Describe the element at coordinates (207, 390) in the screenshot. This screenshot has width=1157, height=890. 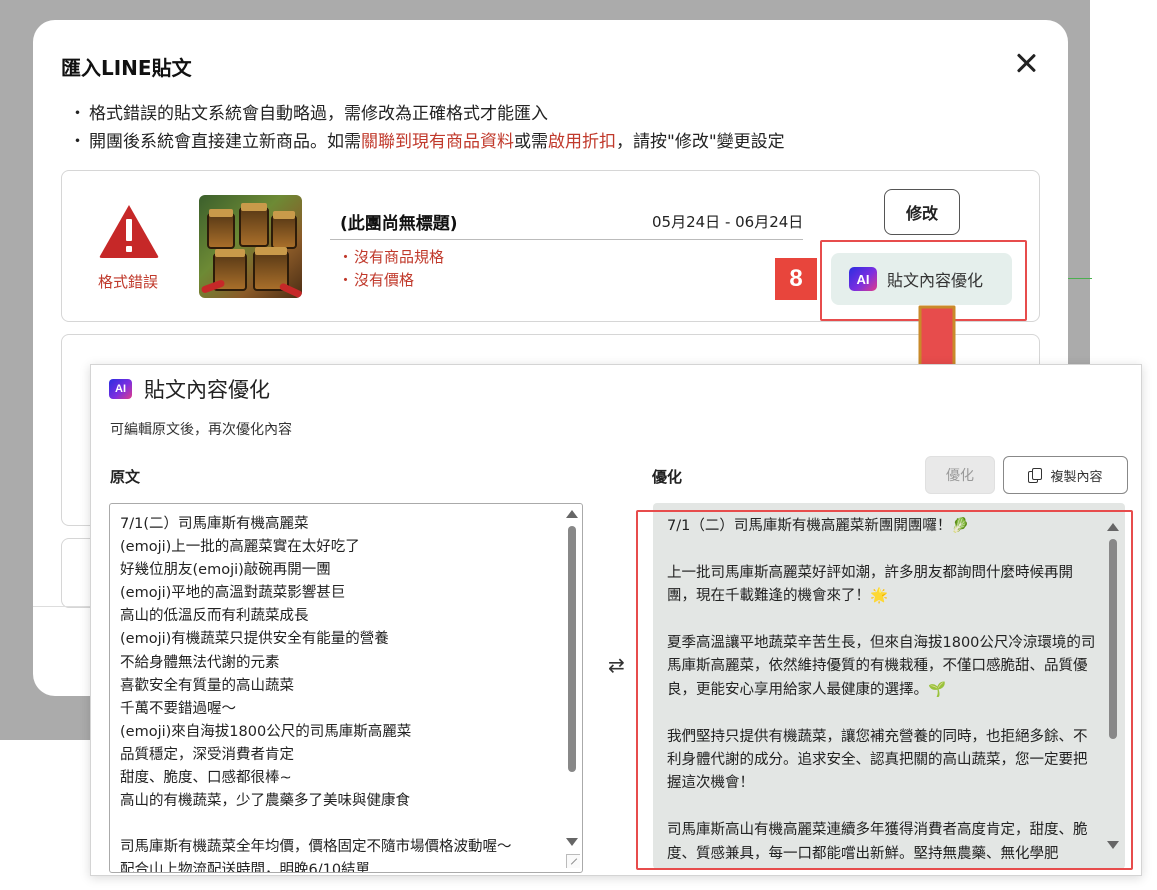
I see `panel-title-text: 貼文內容優化` at that location.